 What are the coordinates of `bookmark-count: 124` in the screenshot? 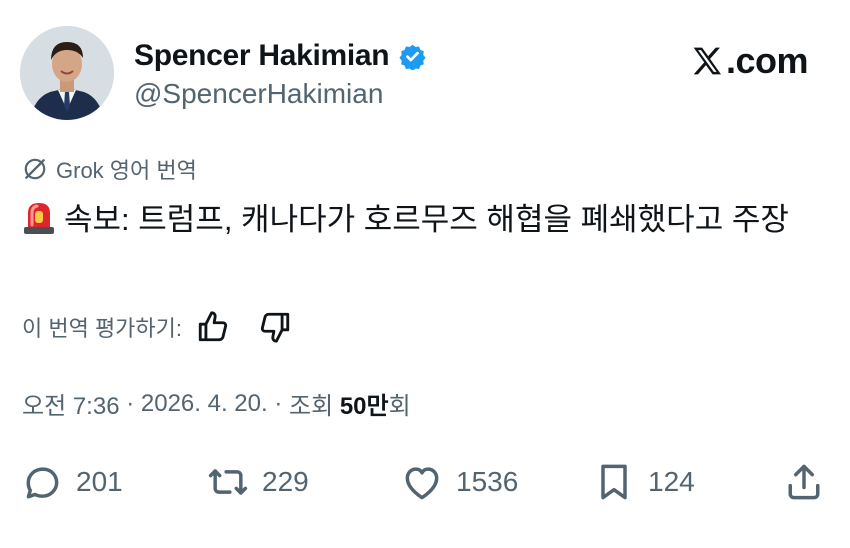 It's located at (671, 481).